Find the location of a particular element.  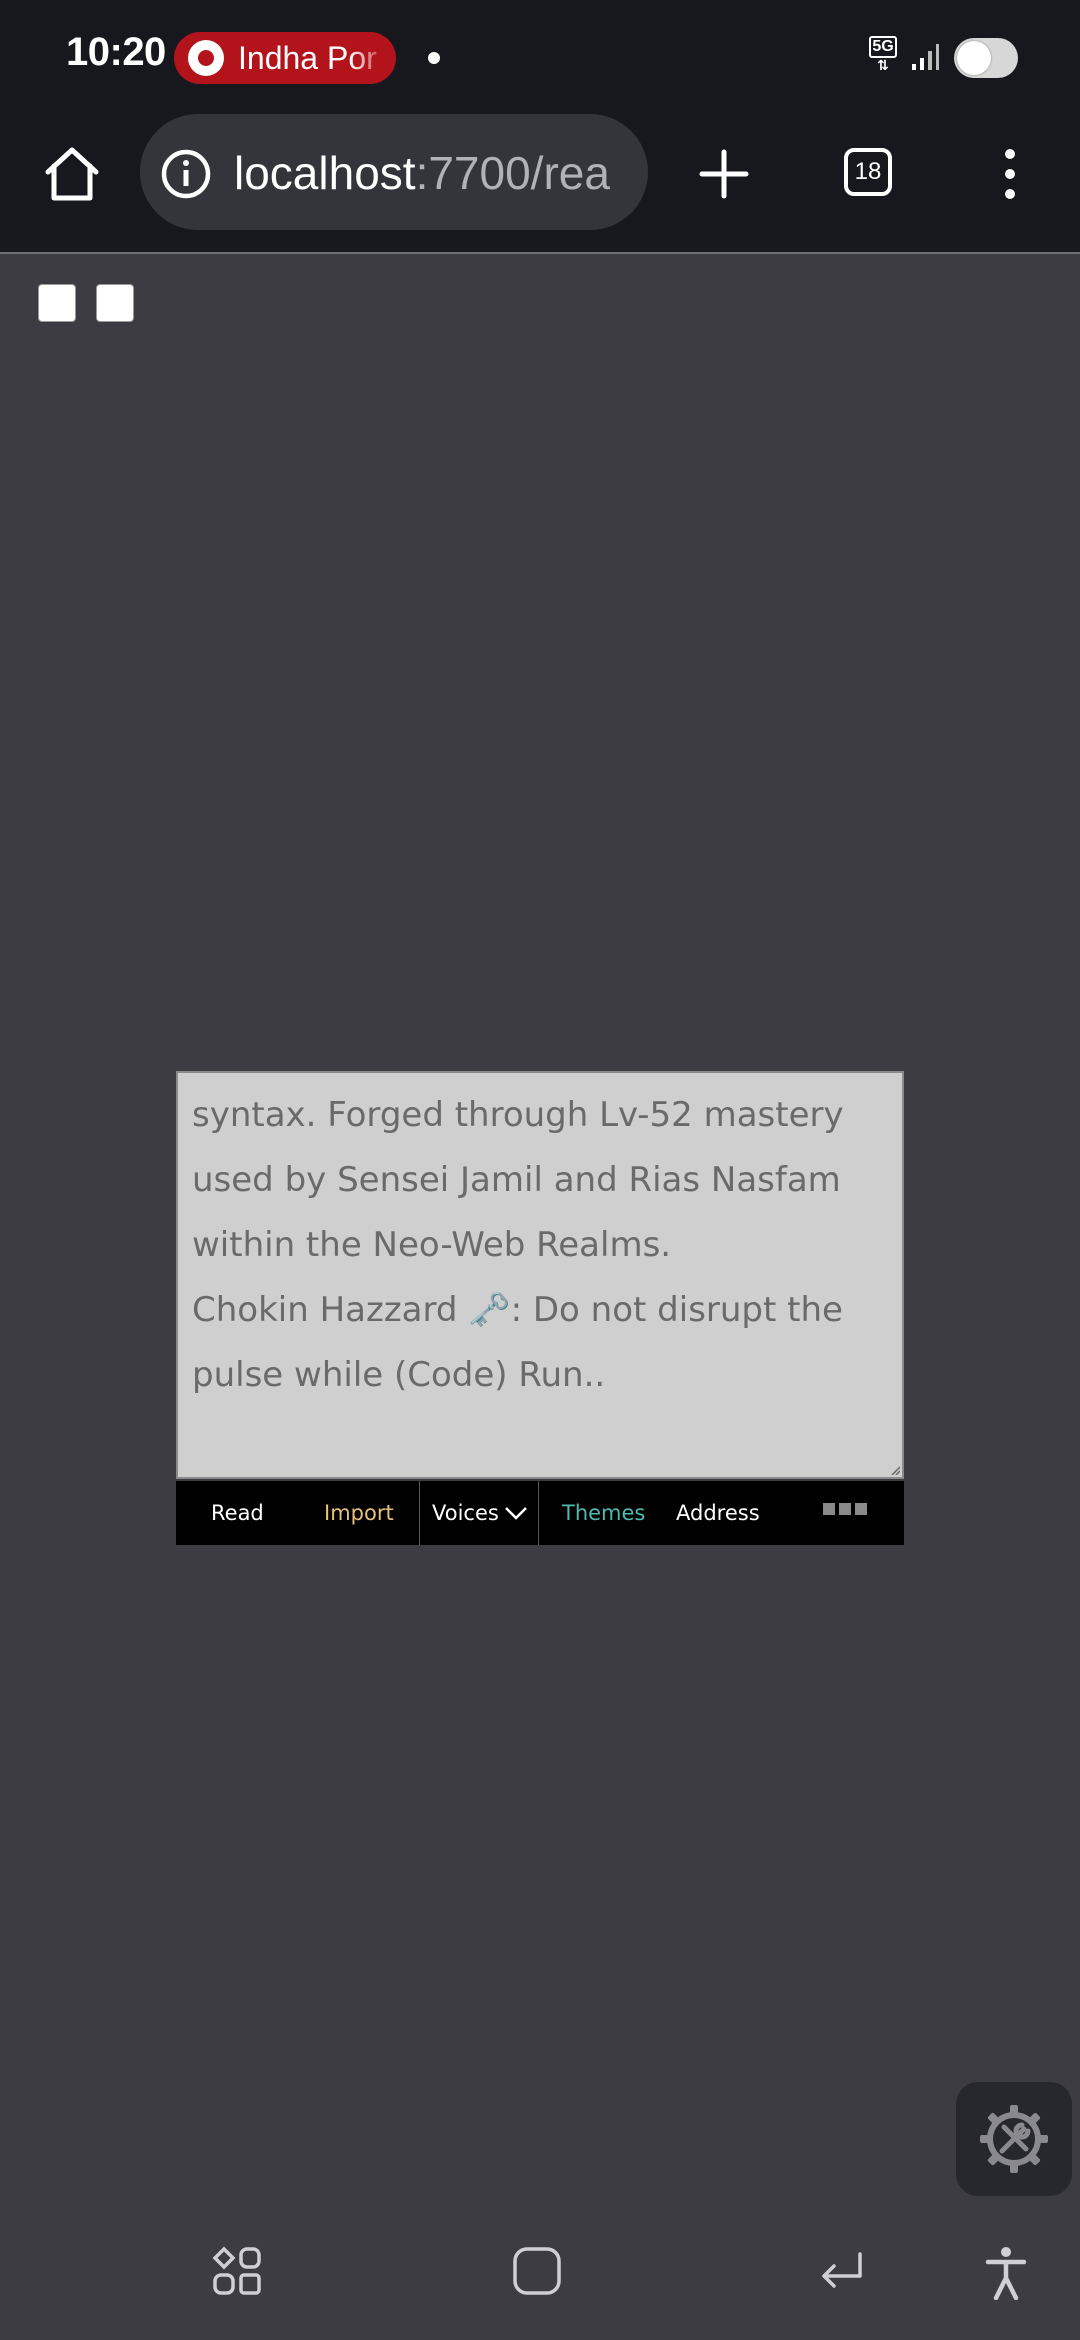

status-bar: 10:20 Indha Por 5G ⇅ is located at coordinates (540, 56).